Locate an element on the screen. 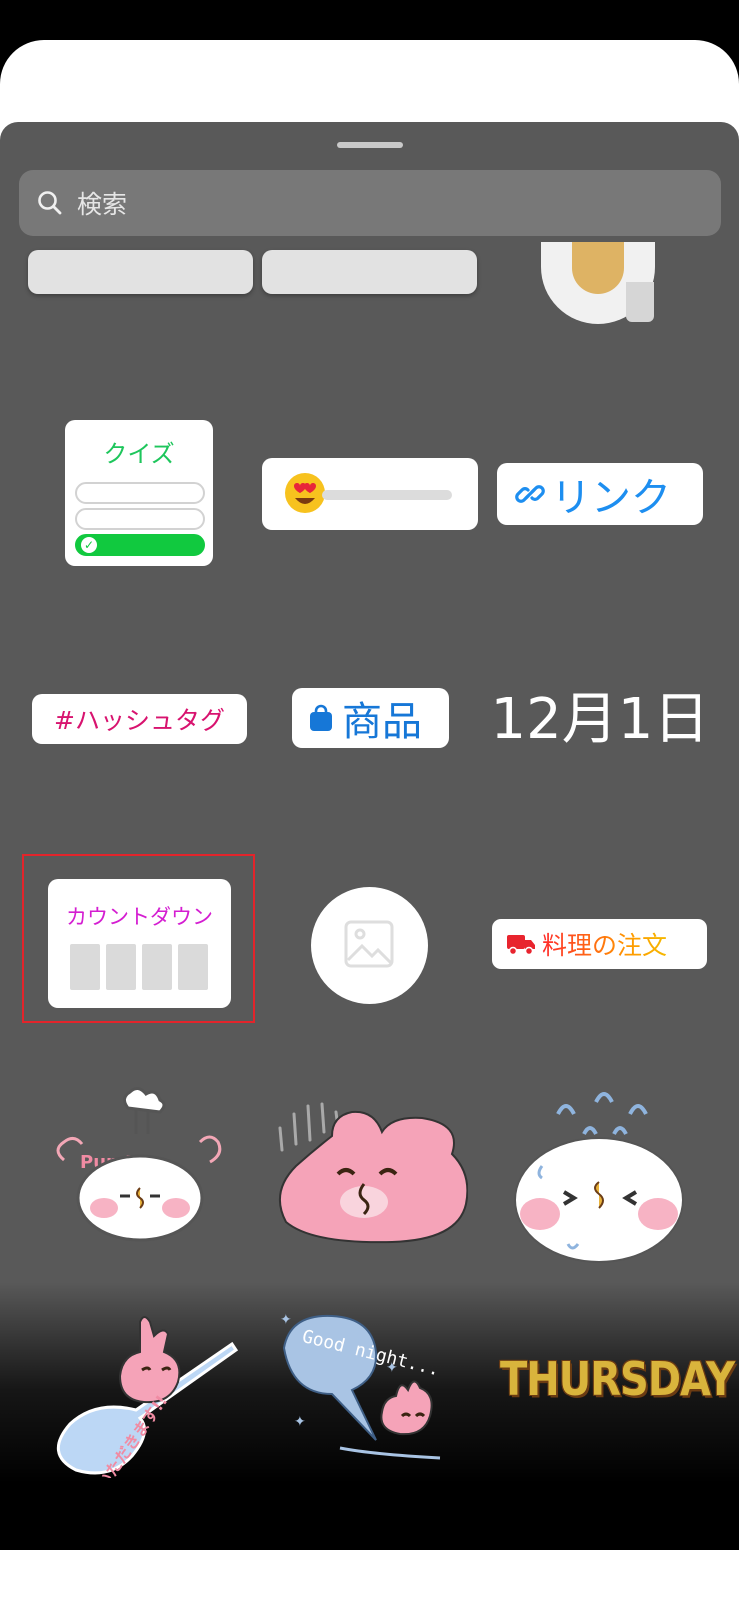 The image size is (739, 1600). food-order-sticker: 料理の注文 is located at coordinates (599, 944).